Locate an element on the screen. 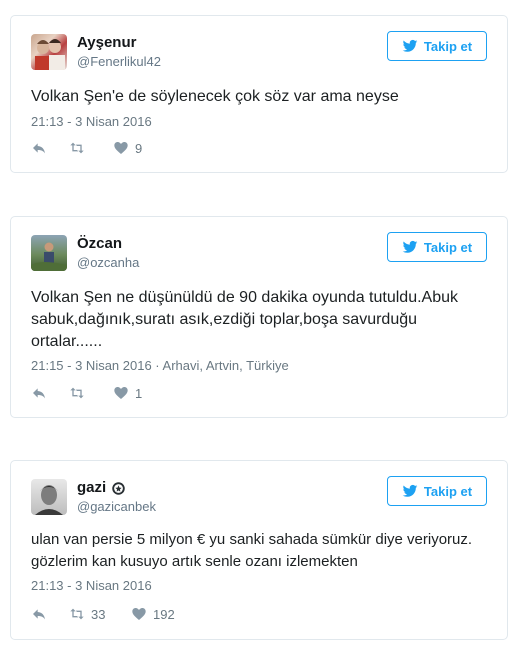 The height and width of the screenshot is (663, 525). like-count: 1 is located at coordinates (139, 393).